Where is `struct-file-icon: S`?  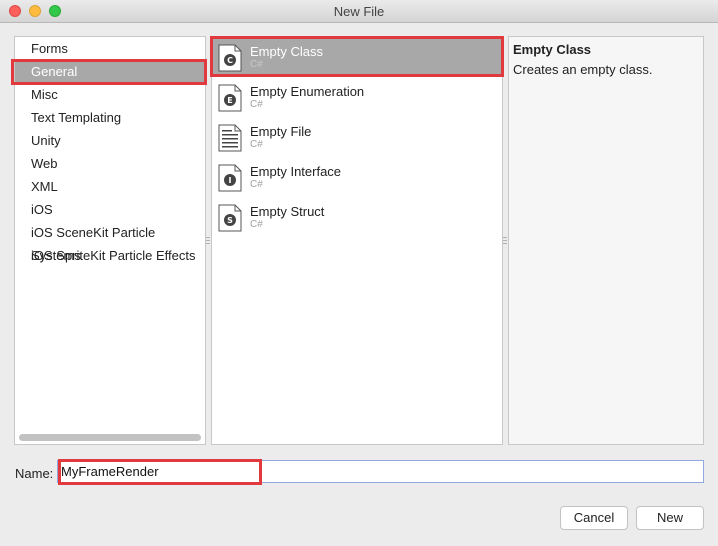 struct-file-icon: S is located at coordinates (230, 218).